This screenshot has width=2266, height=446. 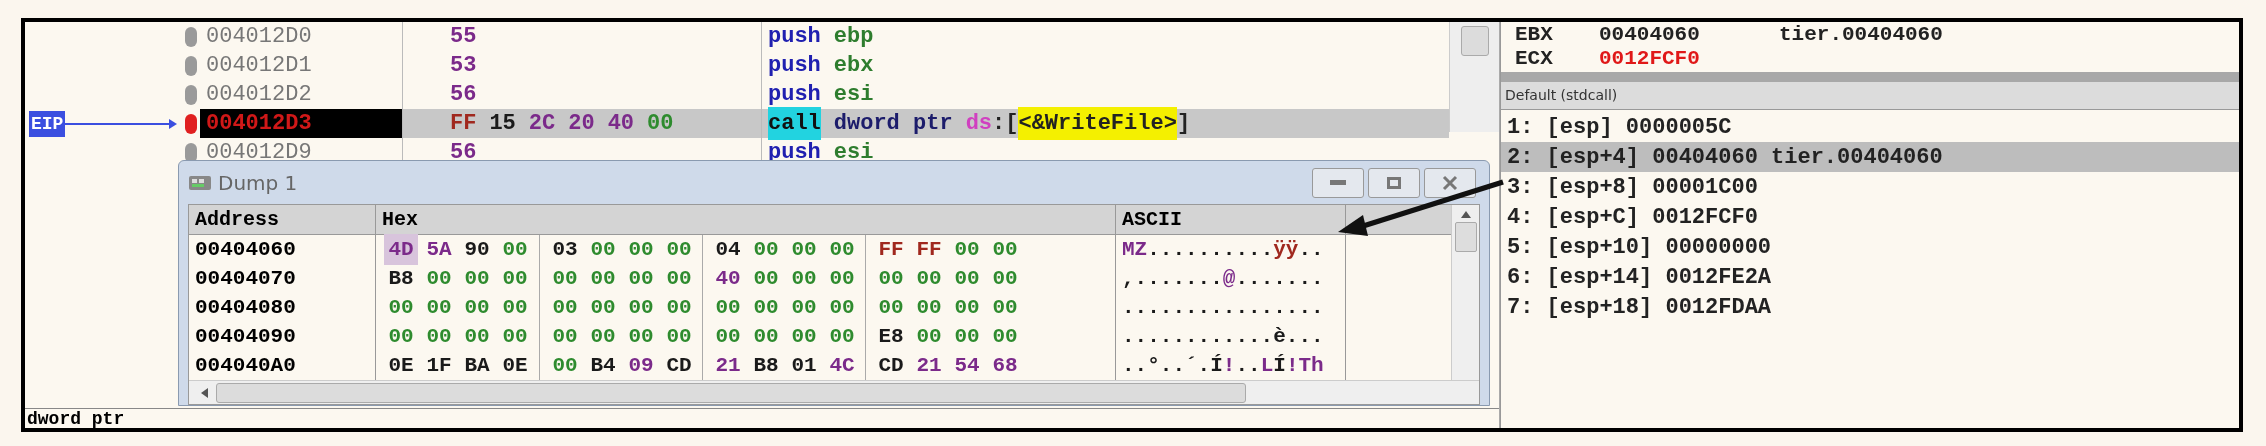 I want to click on address-cell-text: 004012D0, so click(x=259, y=37).